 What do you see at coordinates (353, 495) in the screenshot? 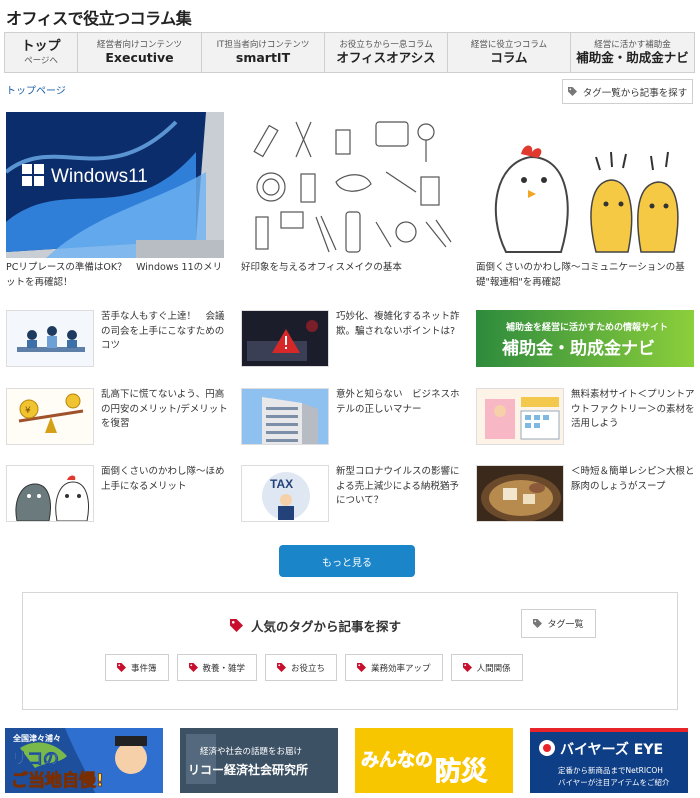
I see `article-card: TAX 新型コロナウイルスの影響による売上減少による納税猶予について？` at bounding box center [353, 495].